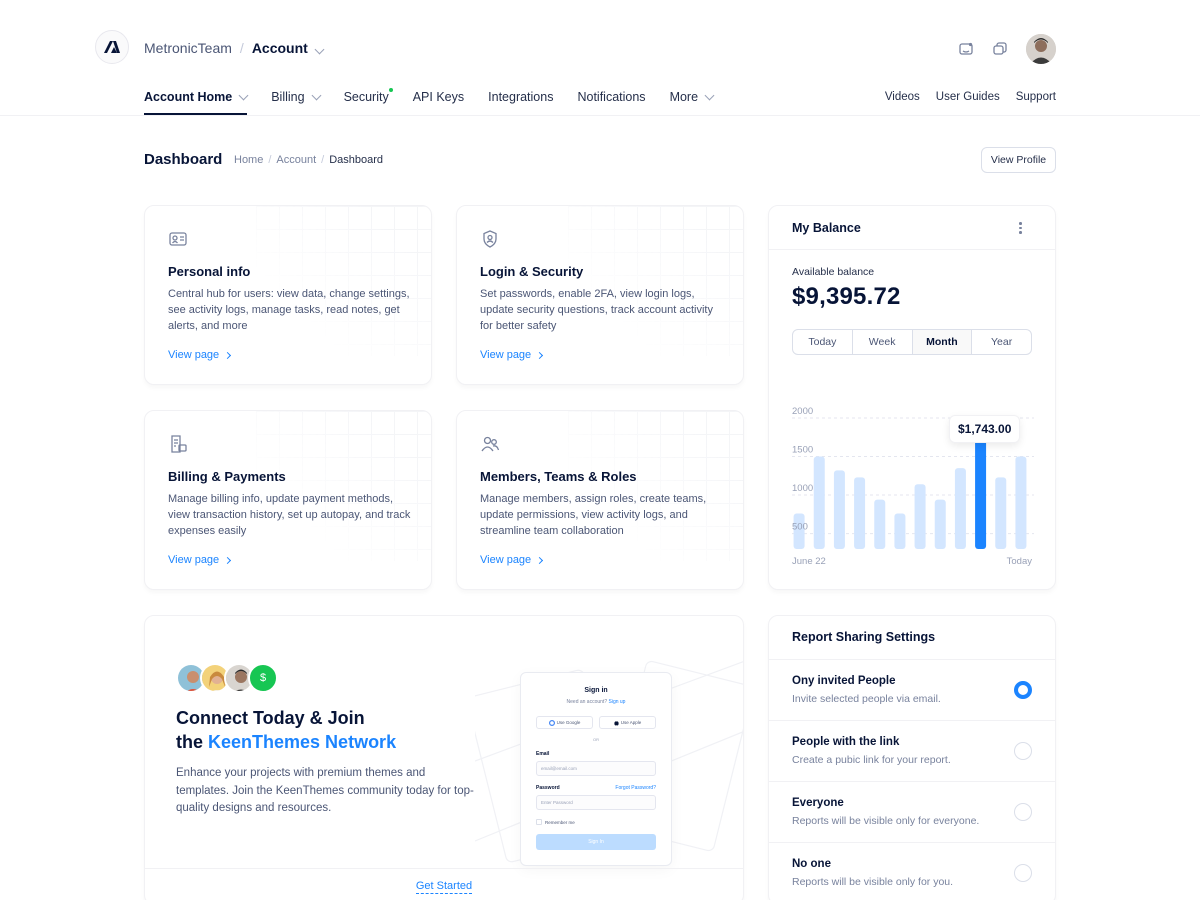 This screenshot has height=900, width=1200. Describe the element at coordinates (802, 450) in the screenshot. I see `y-tick-label: 1500` at that location.